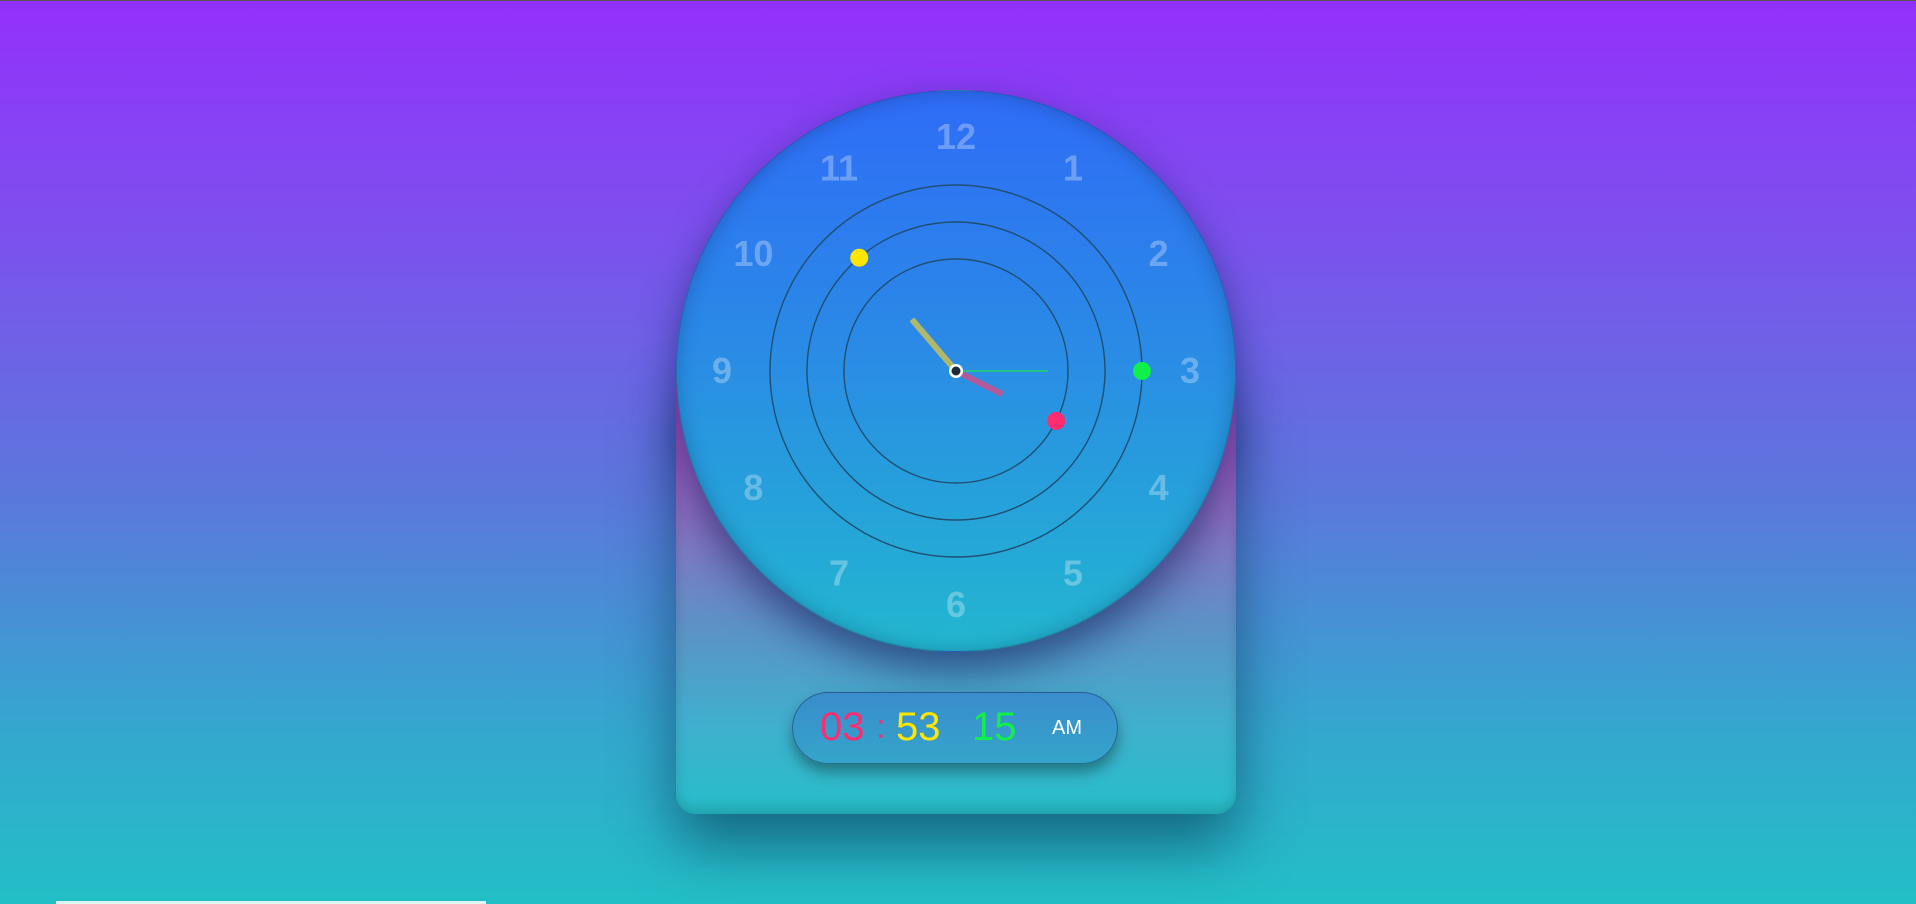  What do you see at coordinates (1067, 728) in the screenshot?
I see `digital-ampm: AM` at bounding box center [1067, 728].